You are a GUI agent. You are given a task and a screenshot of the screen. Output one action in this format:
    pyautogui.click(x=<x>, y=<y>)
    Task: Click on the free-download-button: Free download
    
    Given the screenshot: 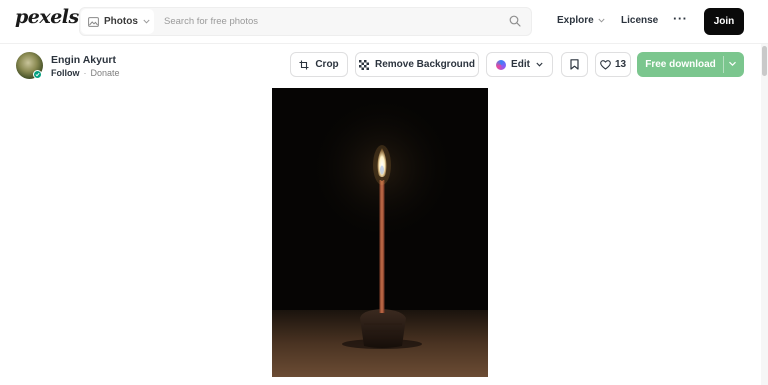 What is the action you would take?
    pyautogui.click(x=690, y=64)
    